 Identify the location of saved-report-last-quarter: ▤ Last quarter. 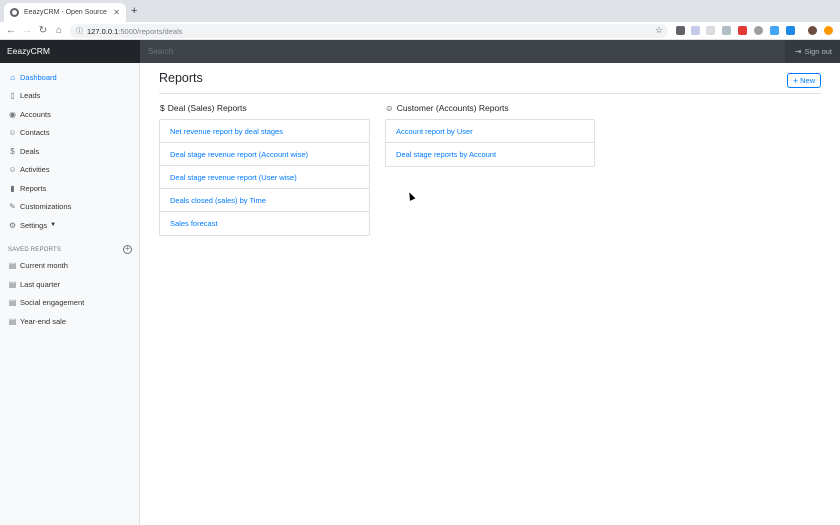
(34, 284).